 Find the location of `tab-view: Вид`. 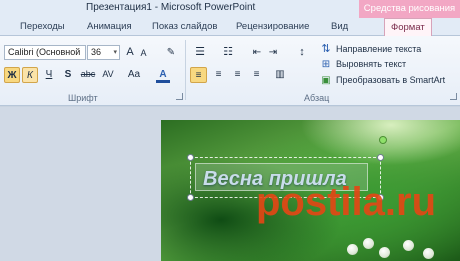

tab-view: Вид is located at coordinates (339, 26).